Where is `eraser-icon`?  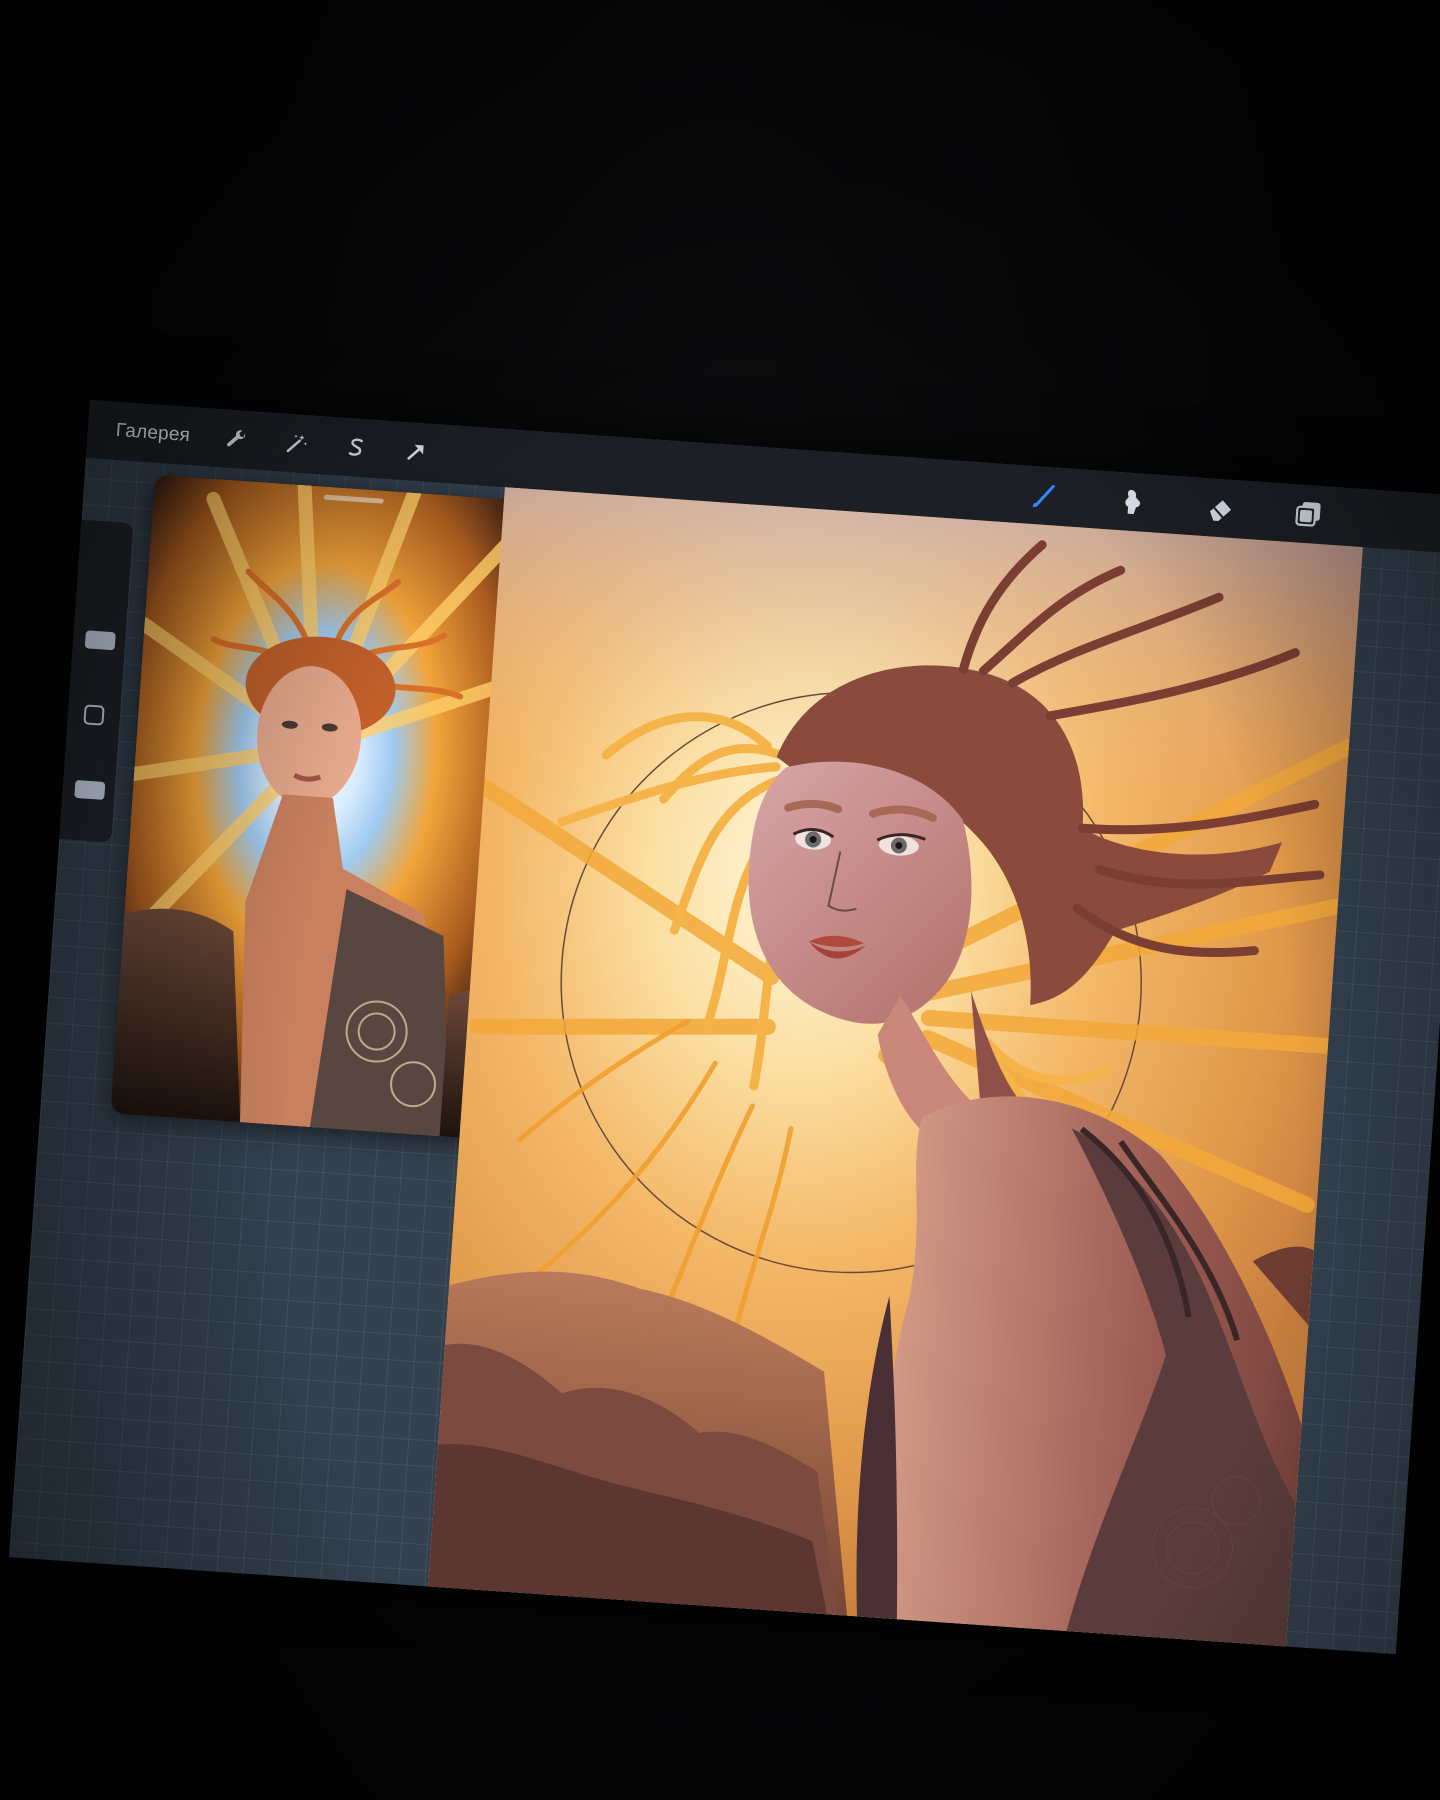 eraser-icon is located at coordinates (1220, 508).